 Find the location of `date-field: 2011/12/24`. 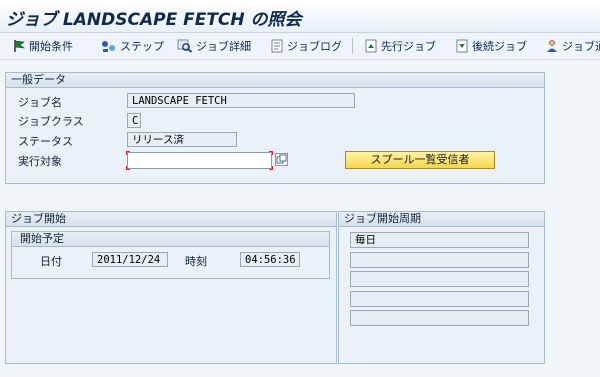

date-field: 2011/12/24 is located at coordinates (130, 259).